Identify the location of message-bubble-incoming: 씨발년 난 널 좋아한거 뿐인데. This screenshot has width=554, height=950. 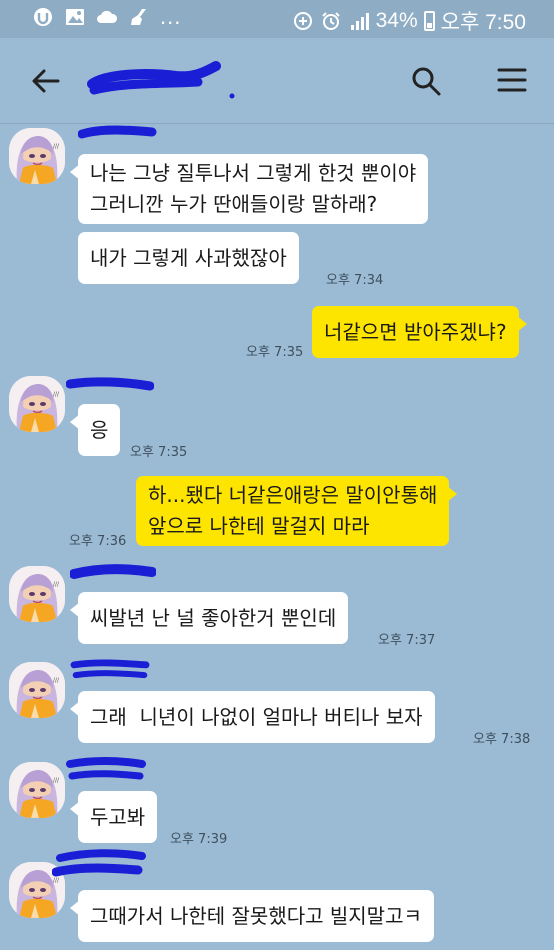
(209, 618).